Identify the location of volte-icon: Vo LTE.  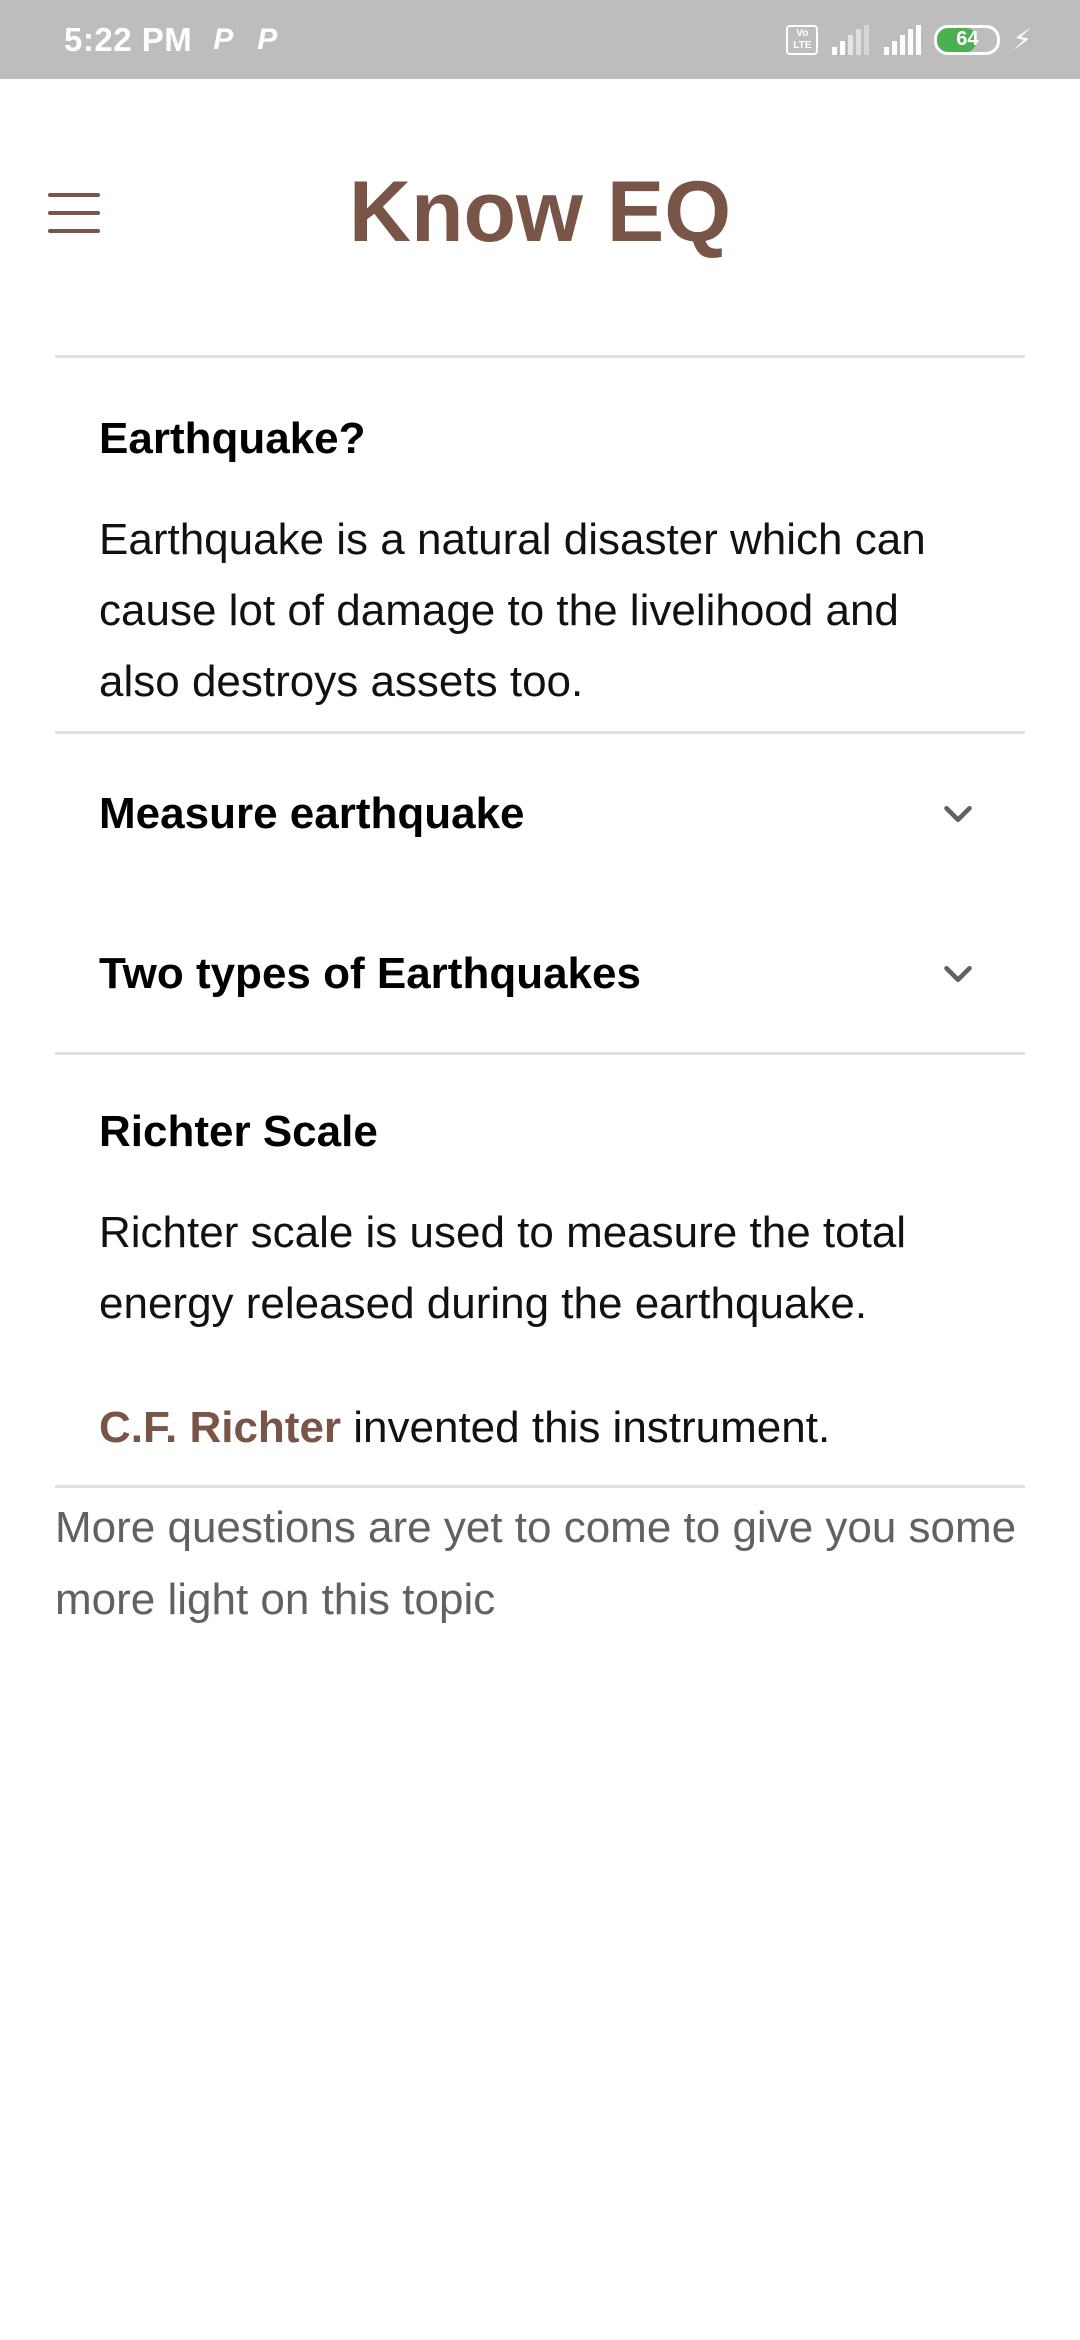
(802, 39).